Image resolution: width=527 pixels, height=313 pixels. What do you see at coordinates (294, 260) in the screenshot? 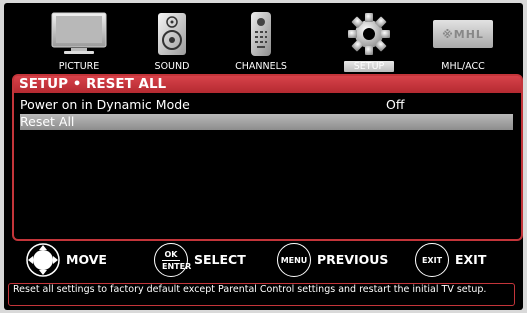
I see `menu-key-icon: MENU` at bounding box center [294, 260].